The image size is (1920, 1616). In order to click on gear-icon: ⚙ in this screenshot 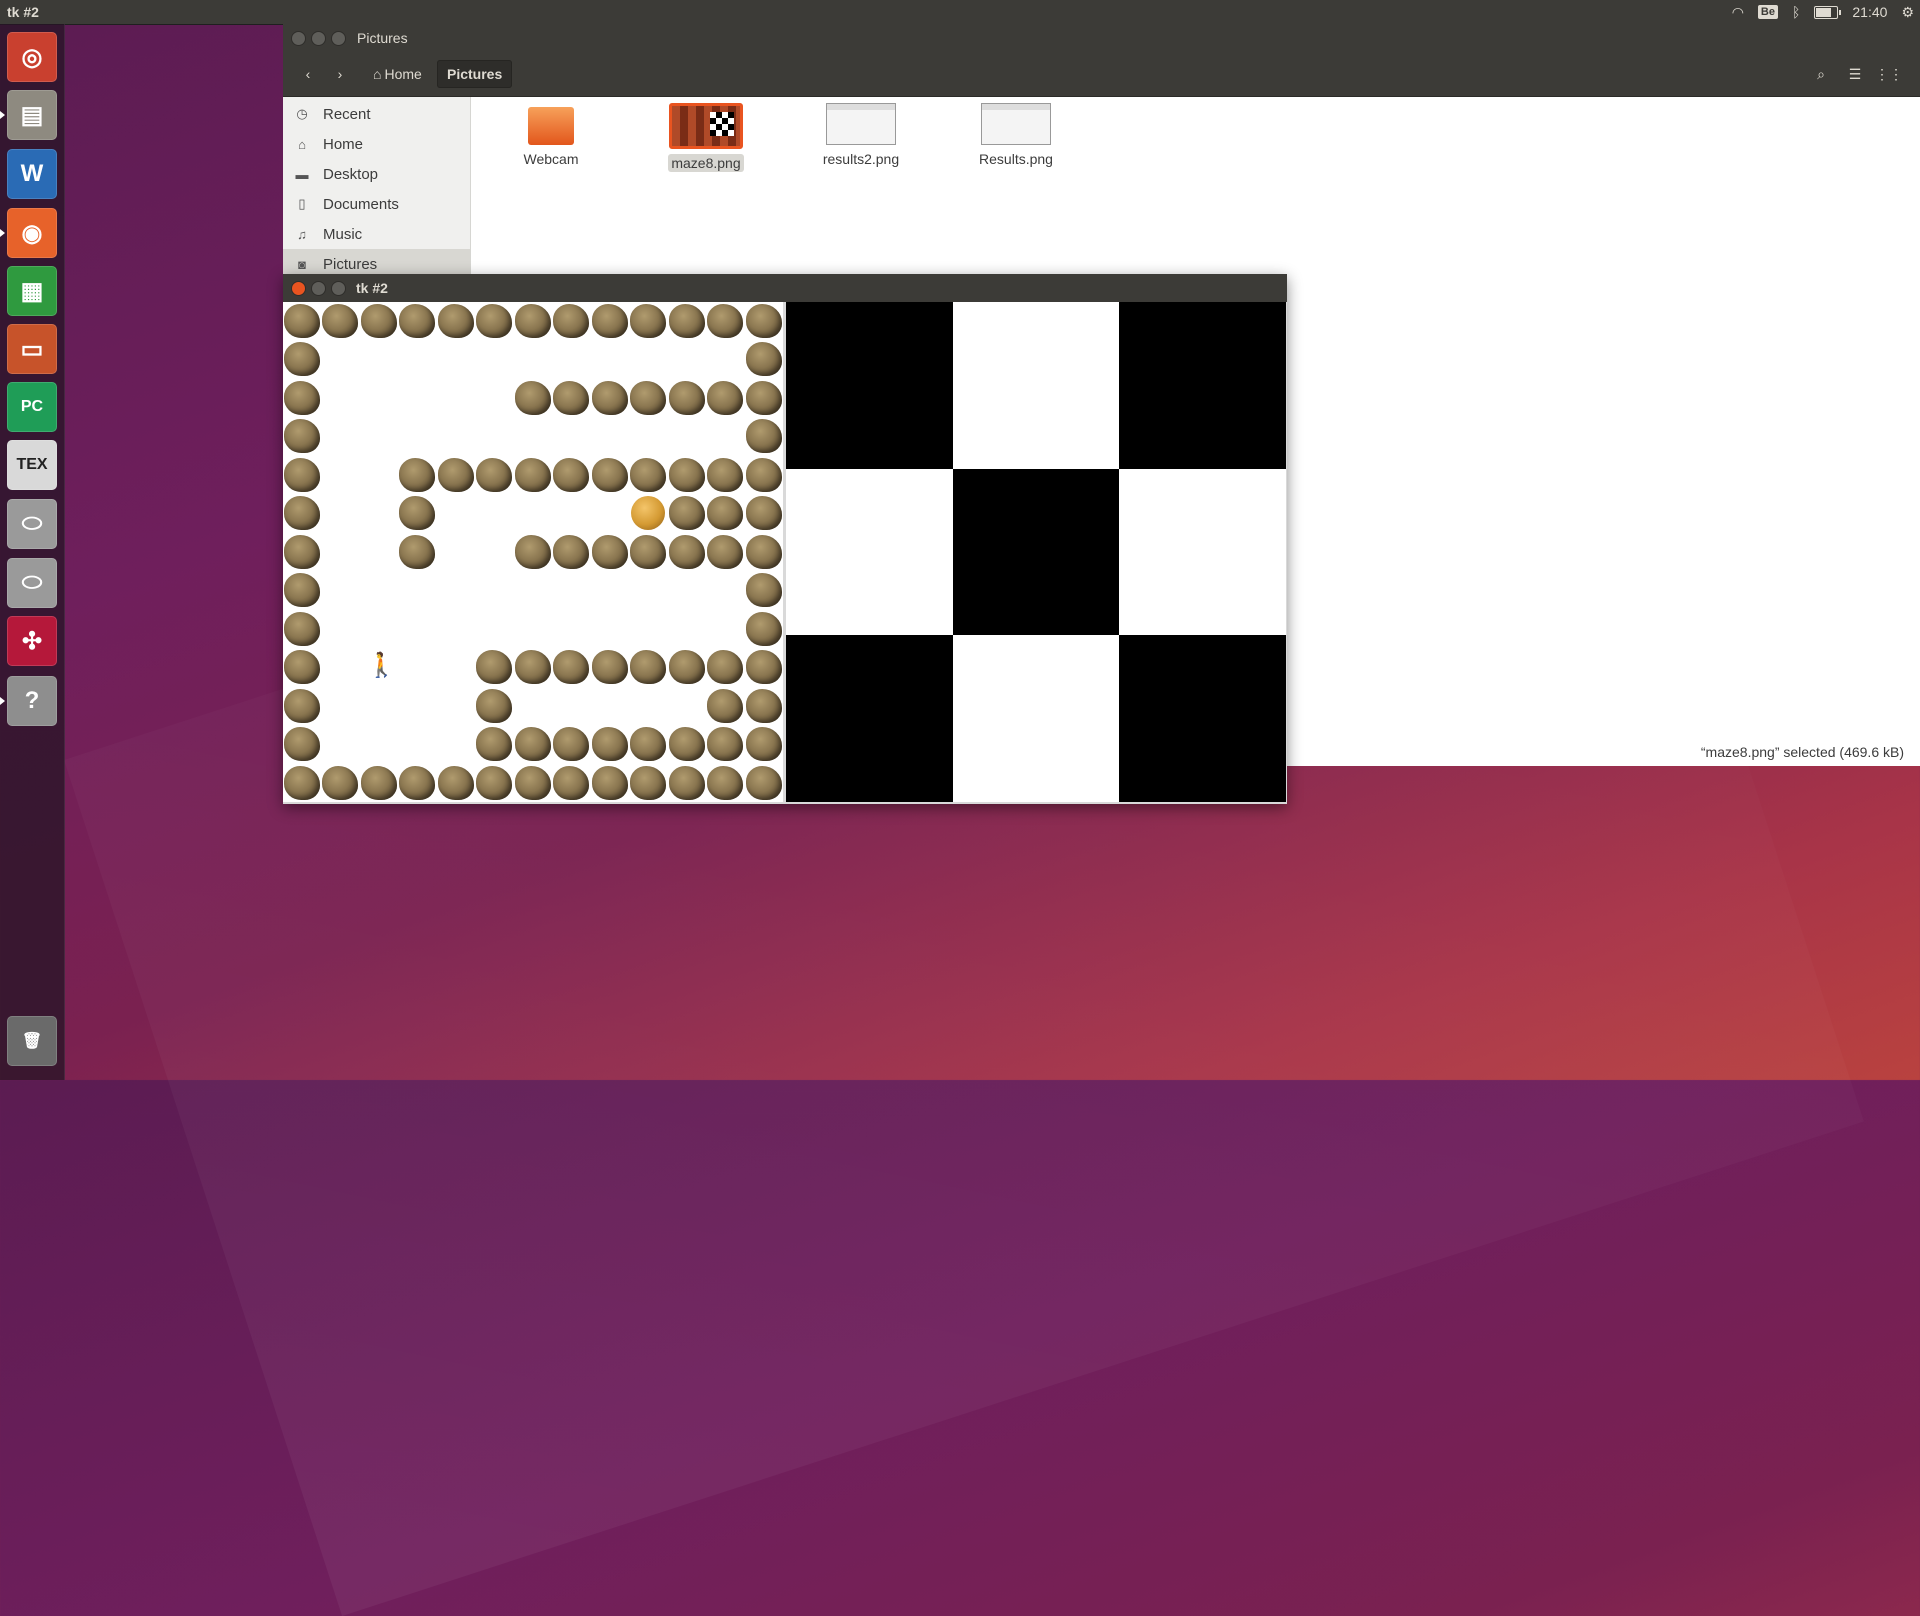, I will do `click(1907, 12)`.